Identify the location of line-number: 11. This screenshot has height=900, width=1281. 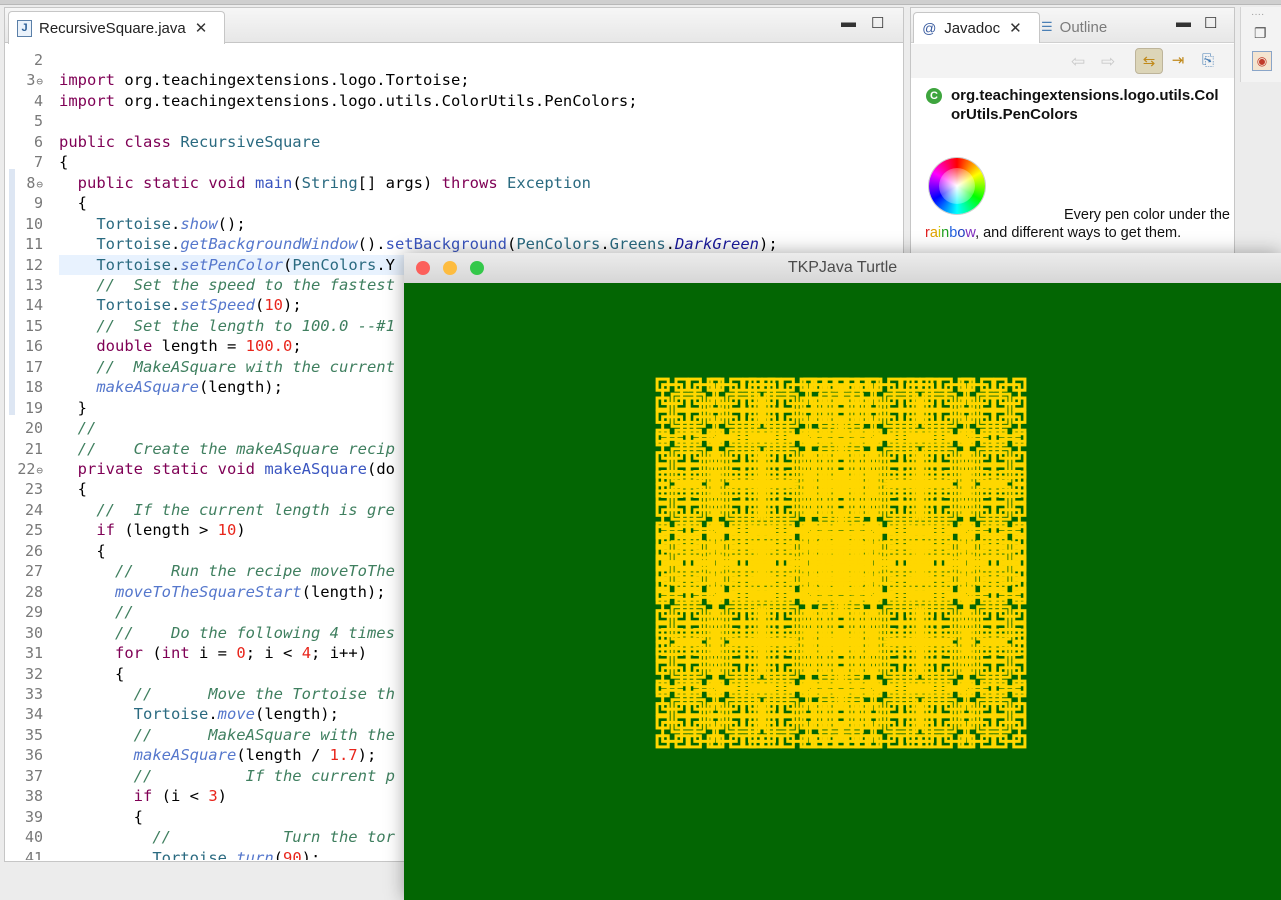
(33, 244).